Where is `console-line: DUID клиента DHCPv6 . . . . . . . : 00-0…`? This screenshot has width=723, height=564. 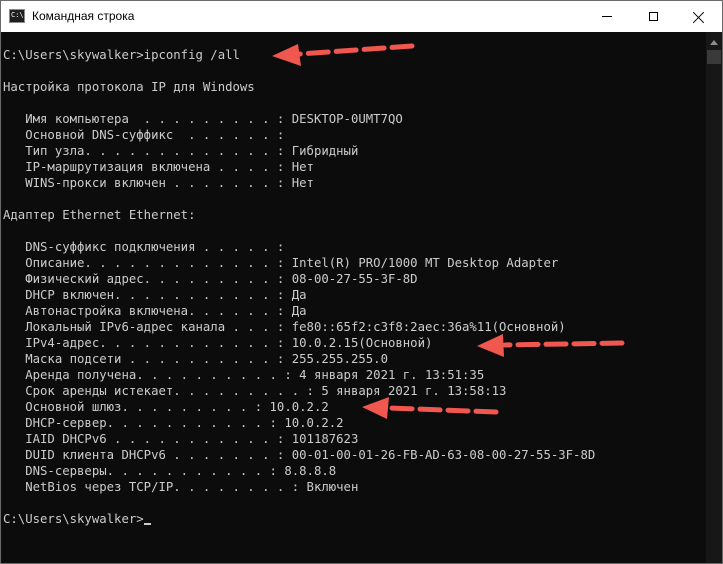
console-line: DUID клиента DHCPv6 . . . . . . . : 00-0… is located at coordinates (299, 455).